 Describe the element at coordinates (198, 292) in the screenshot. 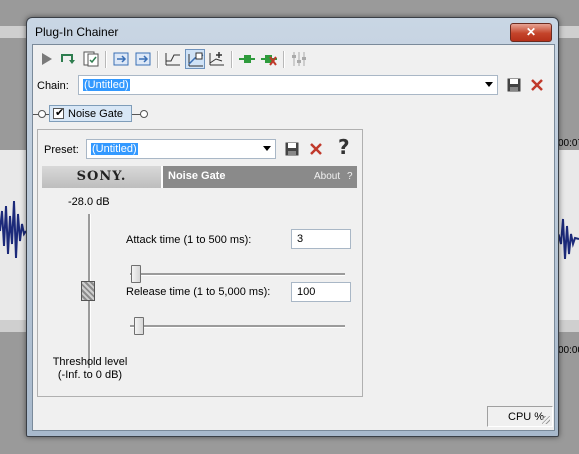

I see `release-time-label: Release time (1 to 5,000 ms):` at that location.